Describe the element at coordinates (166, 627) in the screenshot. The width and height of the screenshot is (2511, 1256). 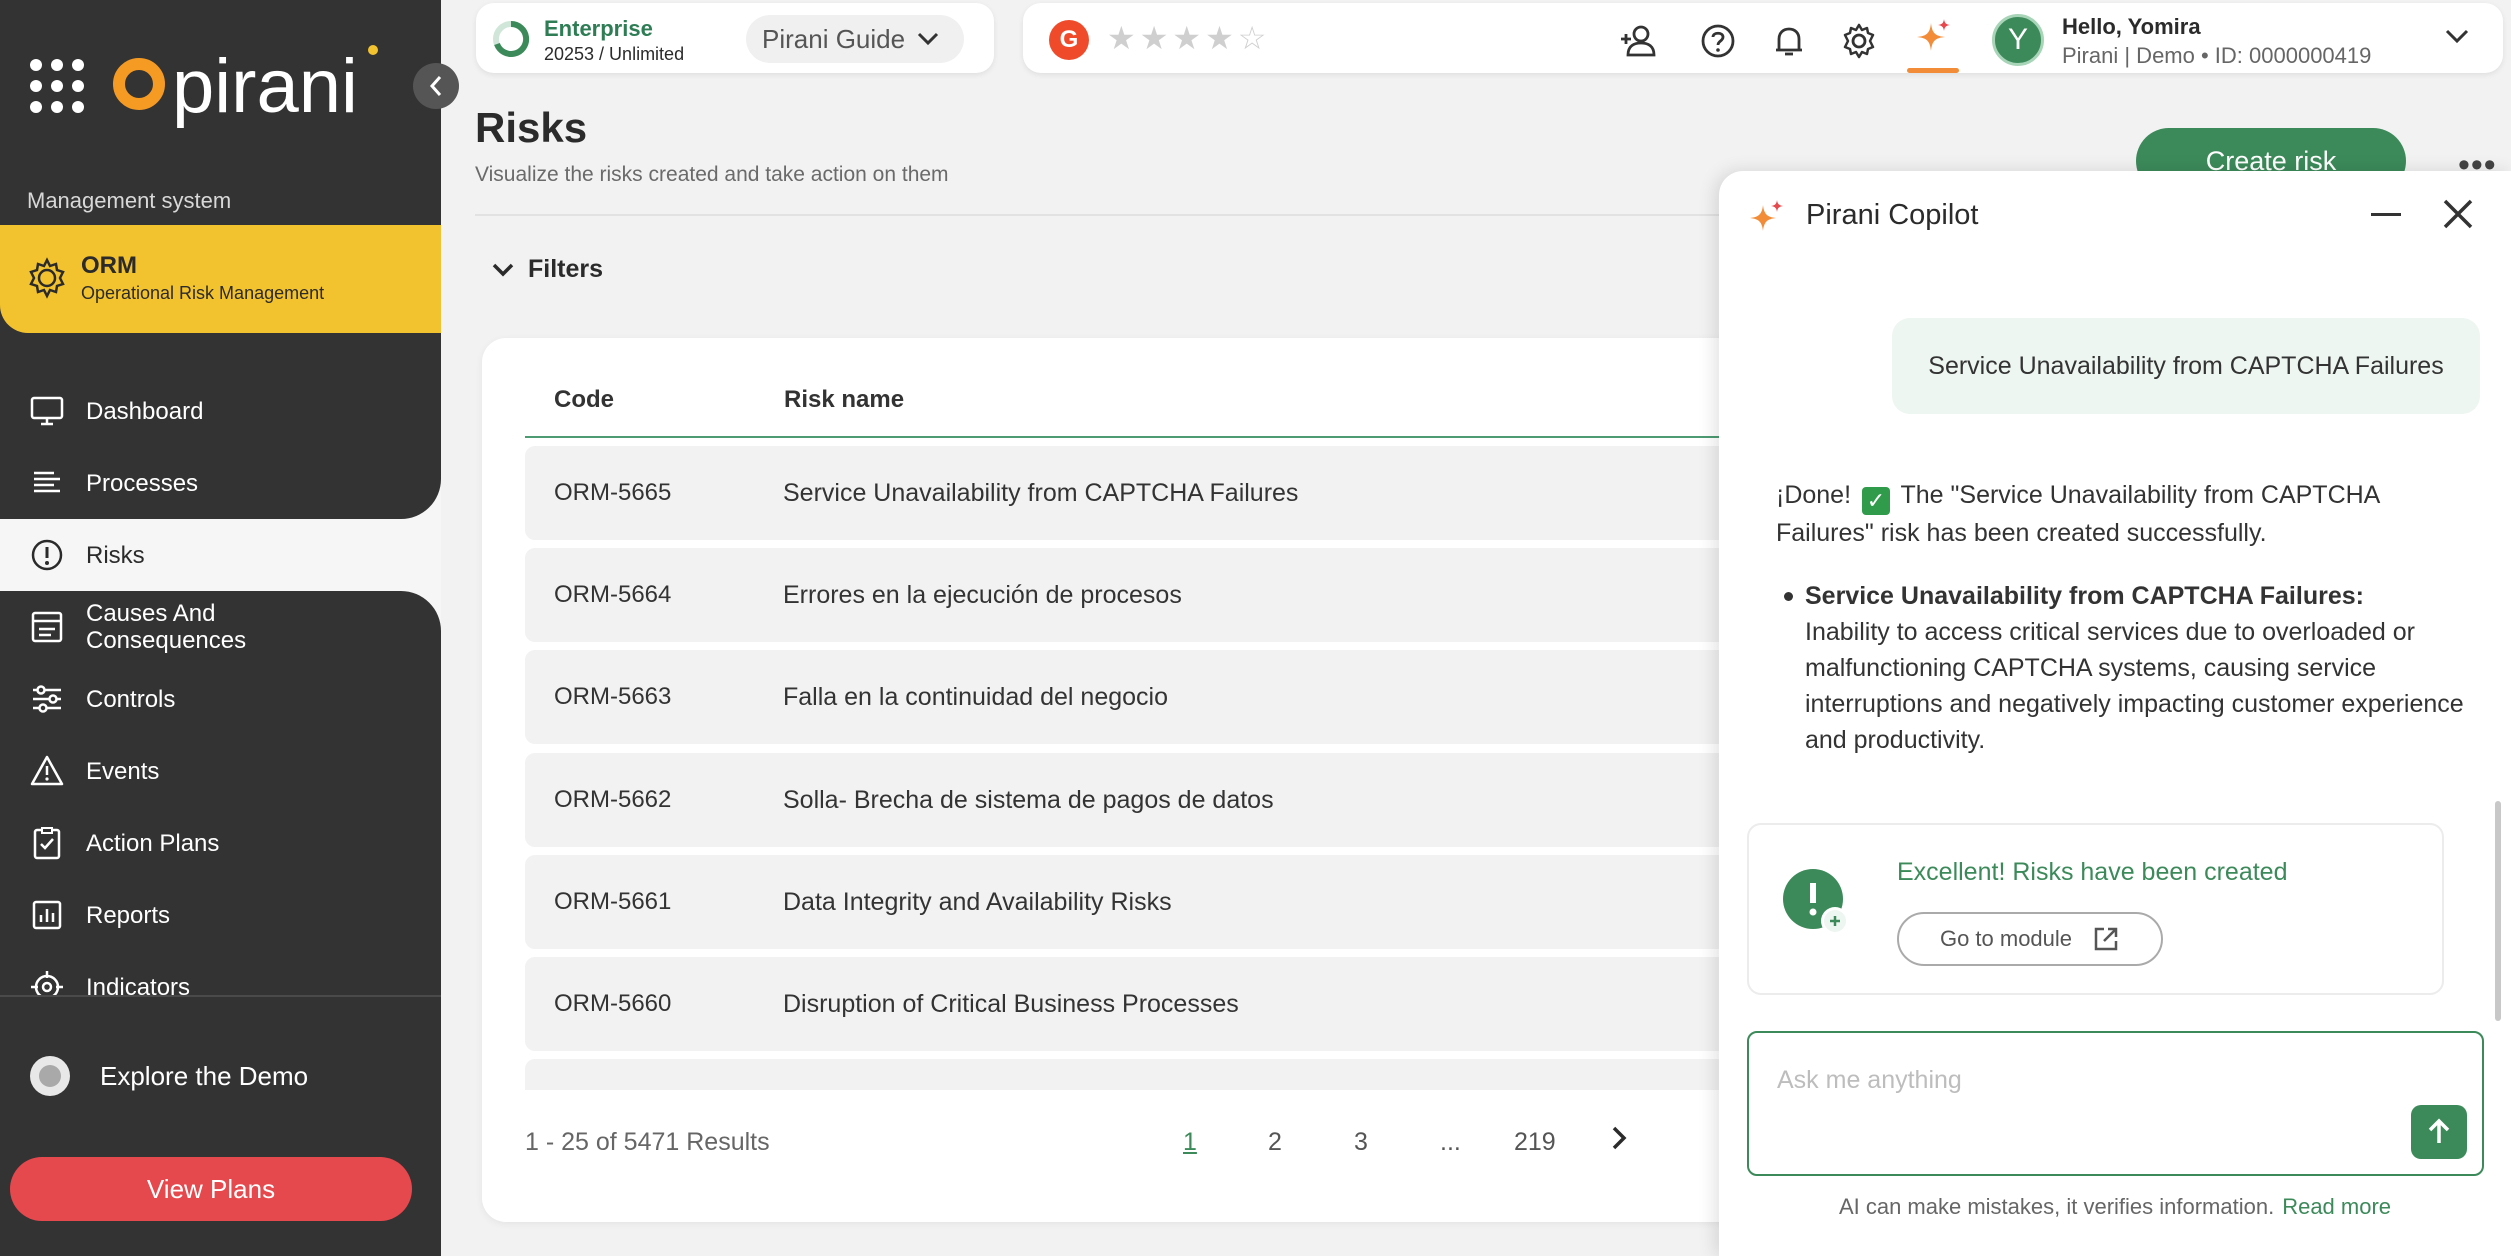
I see `sidebar-item-label: Causes And Consequences` at that location.